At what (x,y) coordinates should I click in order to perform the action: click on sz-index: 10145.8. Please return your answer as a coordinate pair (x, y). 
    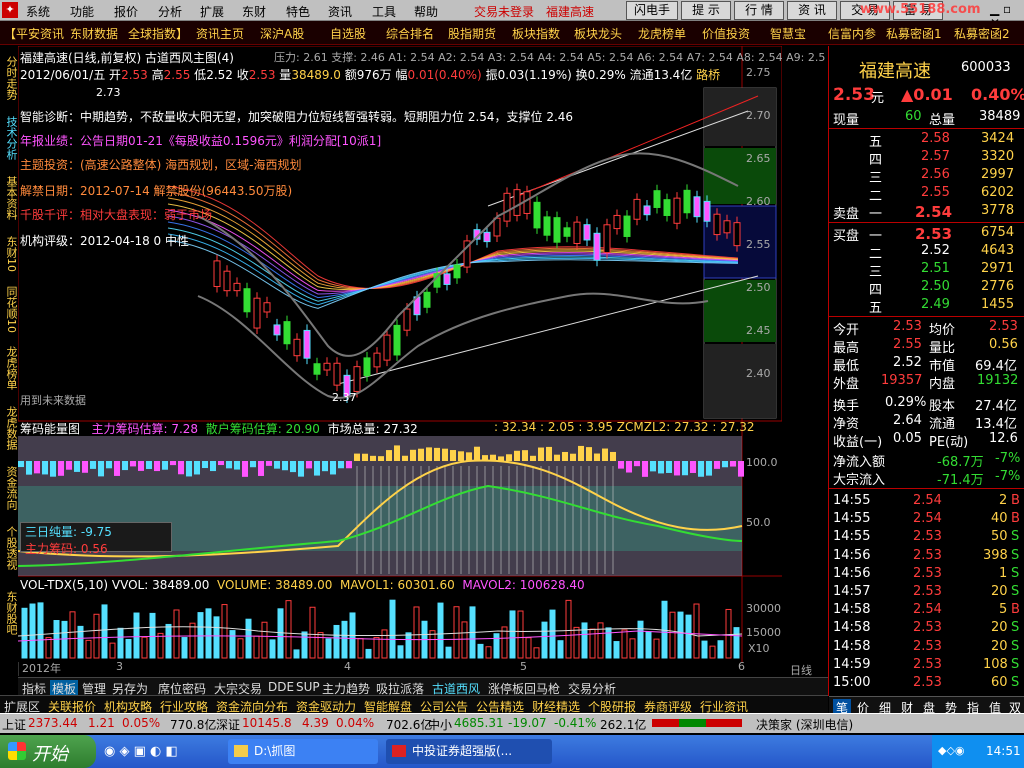
    Looking at the image, I should click on (267, 723).